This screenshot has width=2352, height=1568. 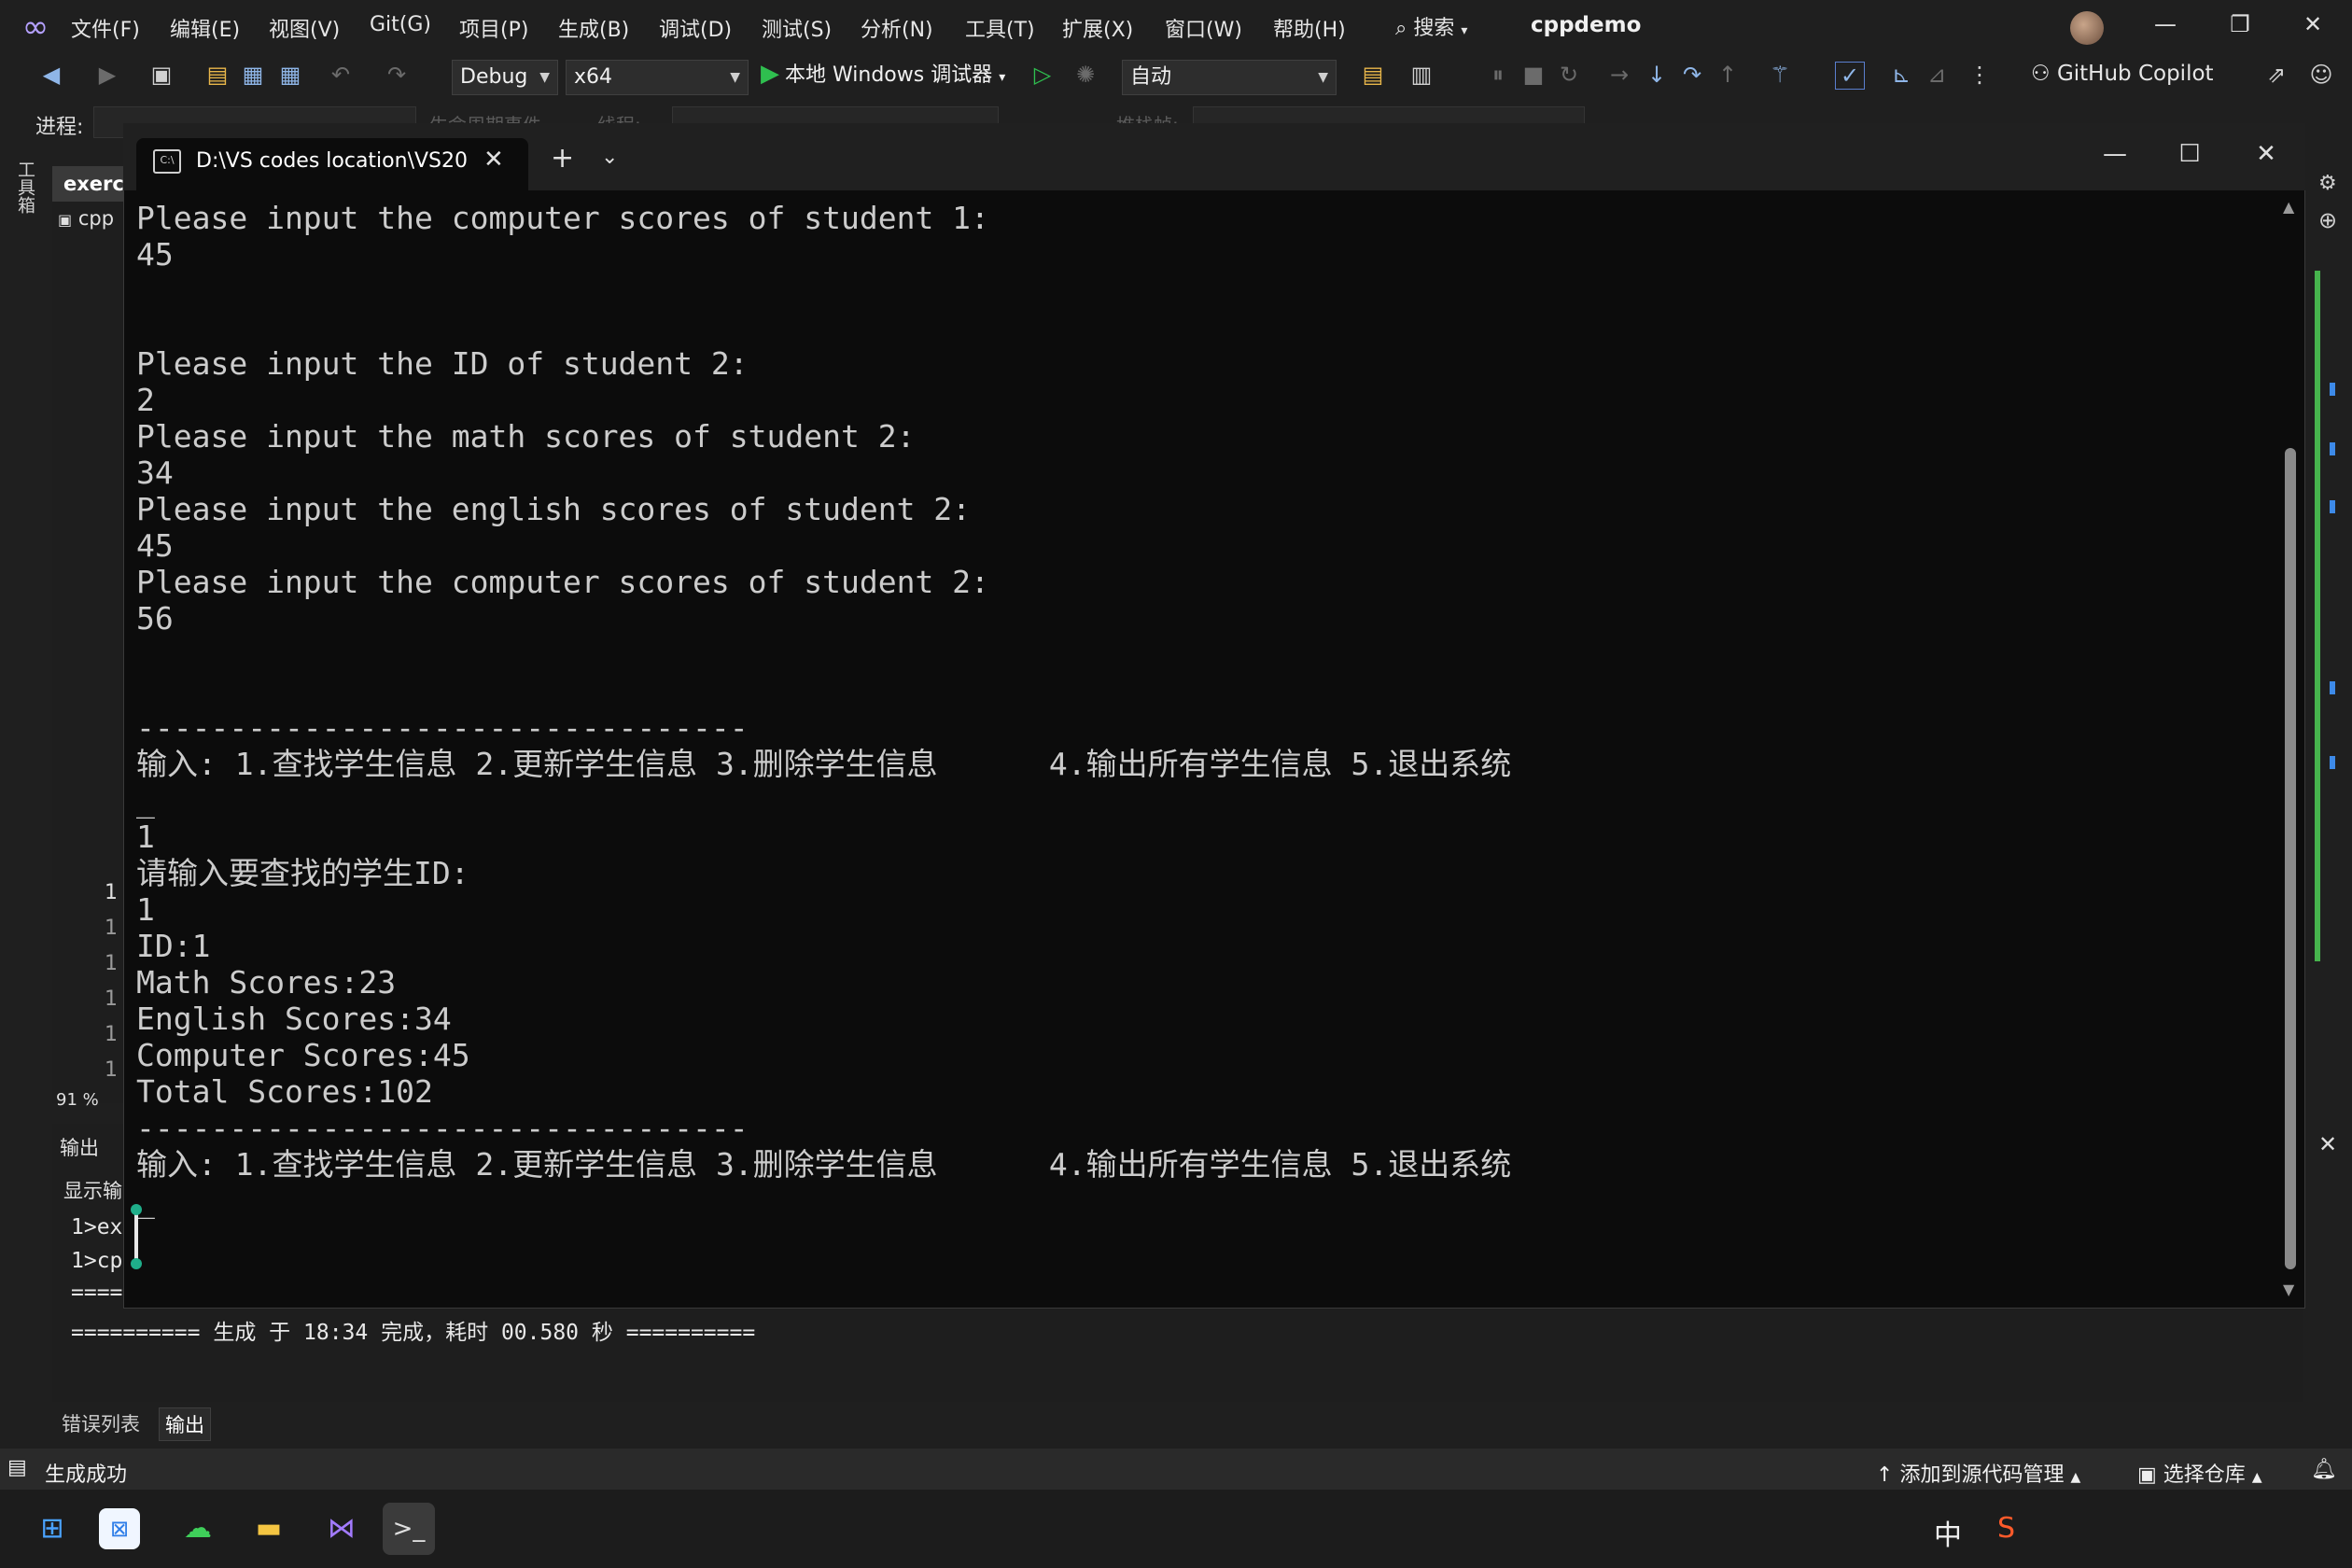 I want to click on menu-debug: 调试(D), so click(x=695, y=28).